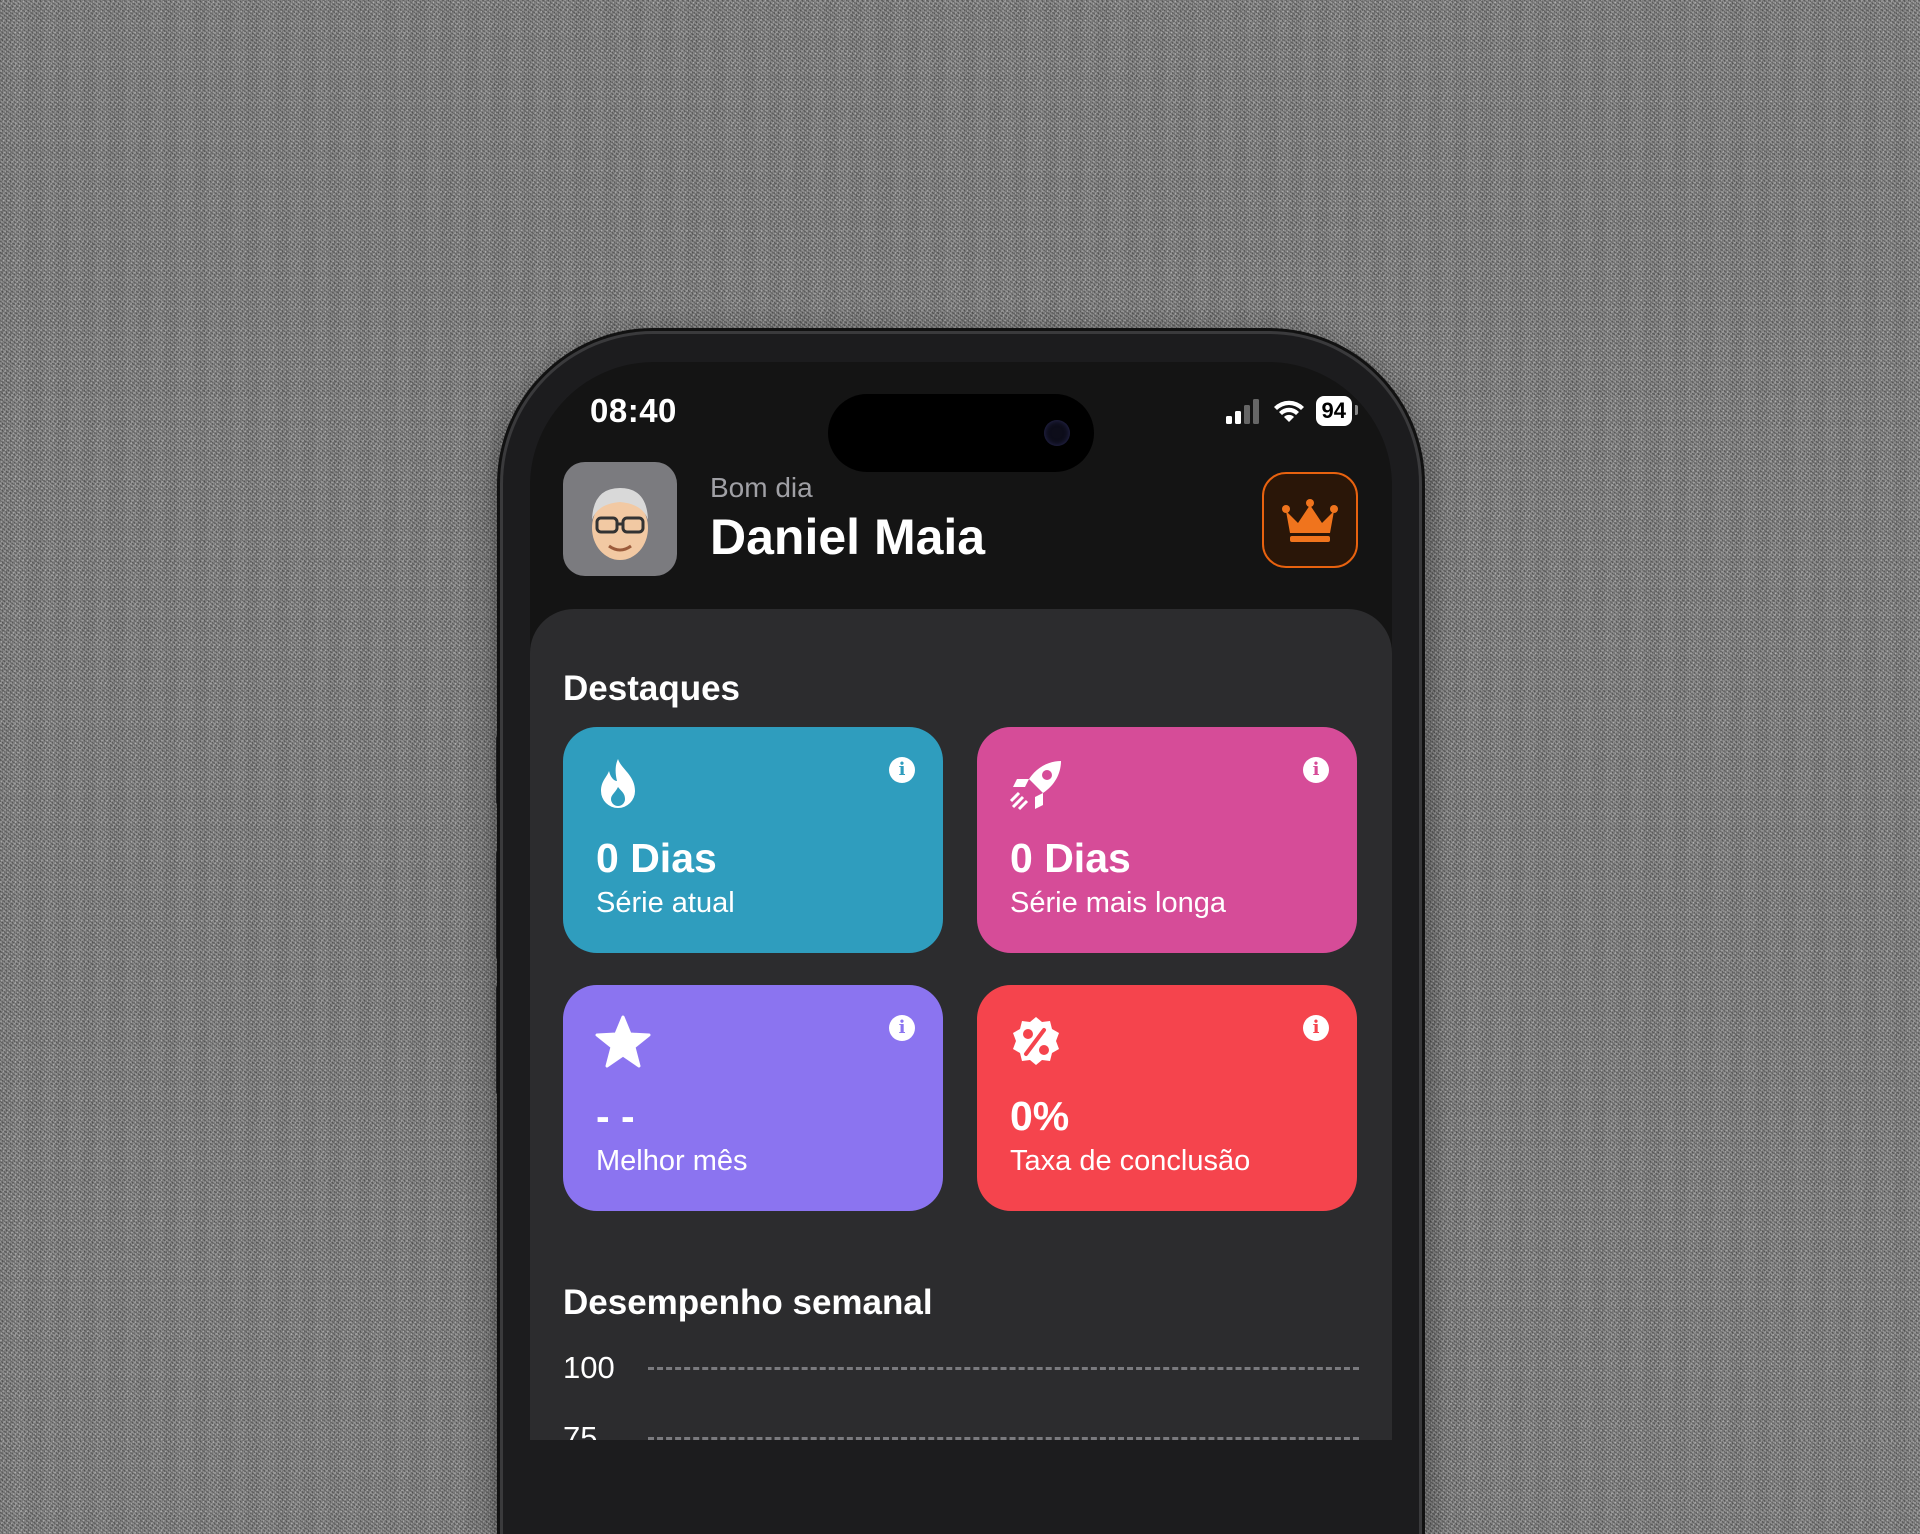  What do you see at coordinates (633, 410) in the screenshot?
I see `status-time: 08:40` at bounding box center [633, 410].